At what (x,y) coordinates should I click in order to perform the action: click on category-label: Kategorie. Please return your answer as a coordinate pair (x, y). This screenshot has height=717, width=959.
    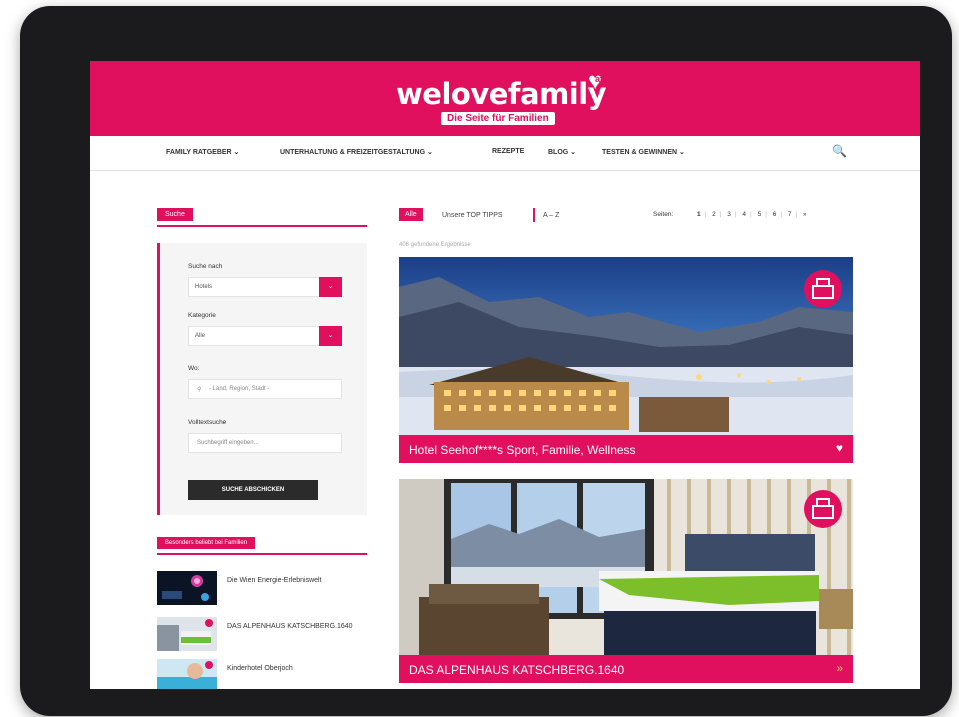
    Looking at the image, I should click on (202, 315).